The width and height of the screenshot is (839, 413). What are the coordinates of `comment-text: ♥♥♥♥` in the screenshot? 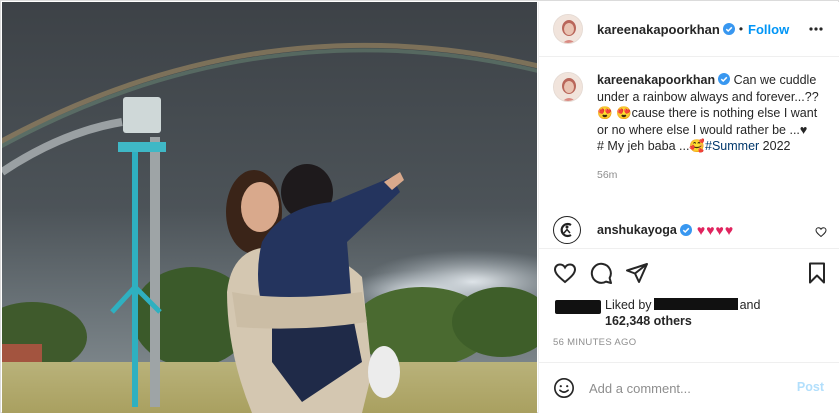 It's located at (715, 230).